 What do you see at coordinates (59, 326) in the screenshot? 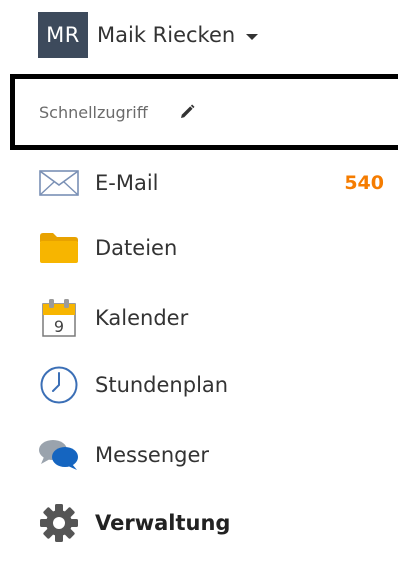
I see `calendar-day-text: 9` at bounding box center [59, 326].